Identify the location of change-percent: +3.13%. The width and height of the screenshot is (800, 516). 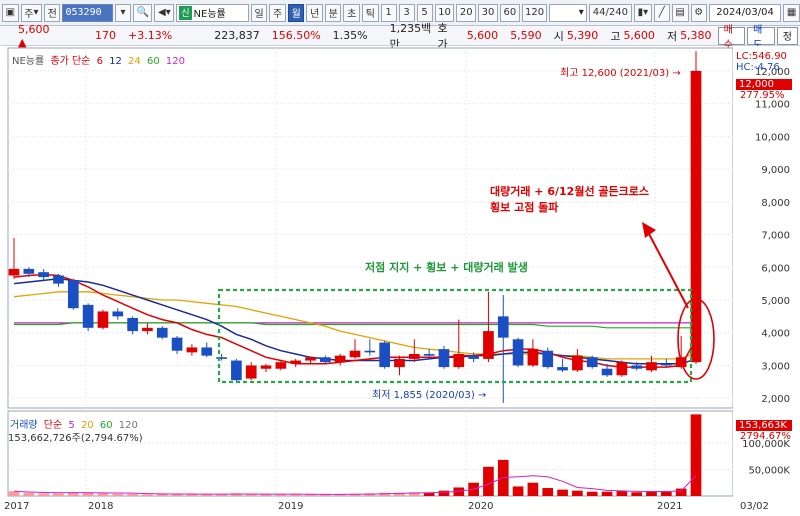
(150, 35).